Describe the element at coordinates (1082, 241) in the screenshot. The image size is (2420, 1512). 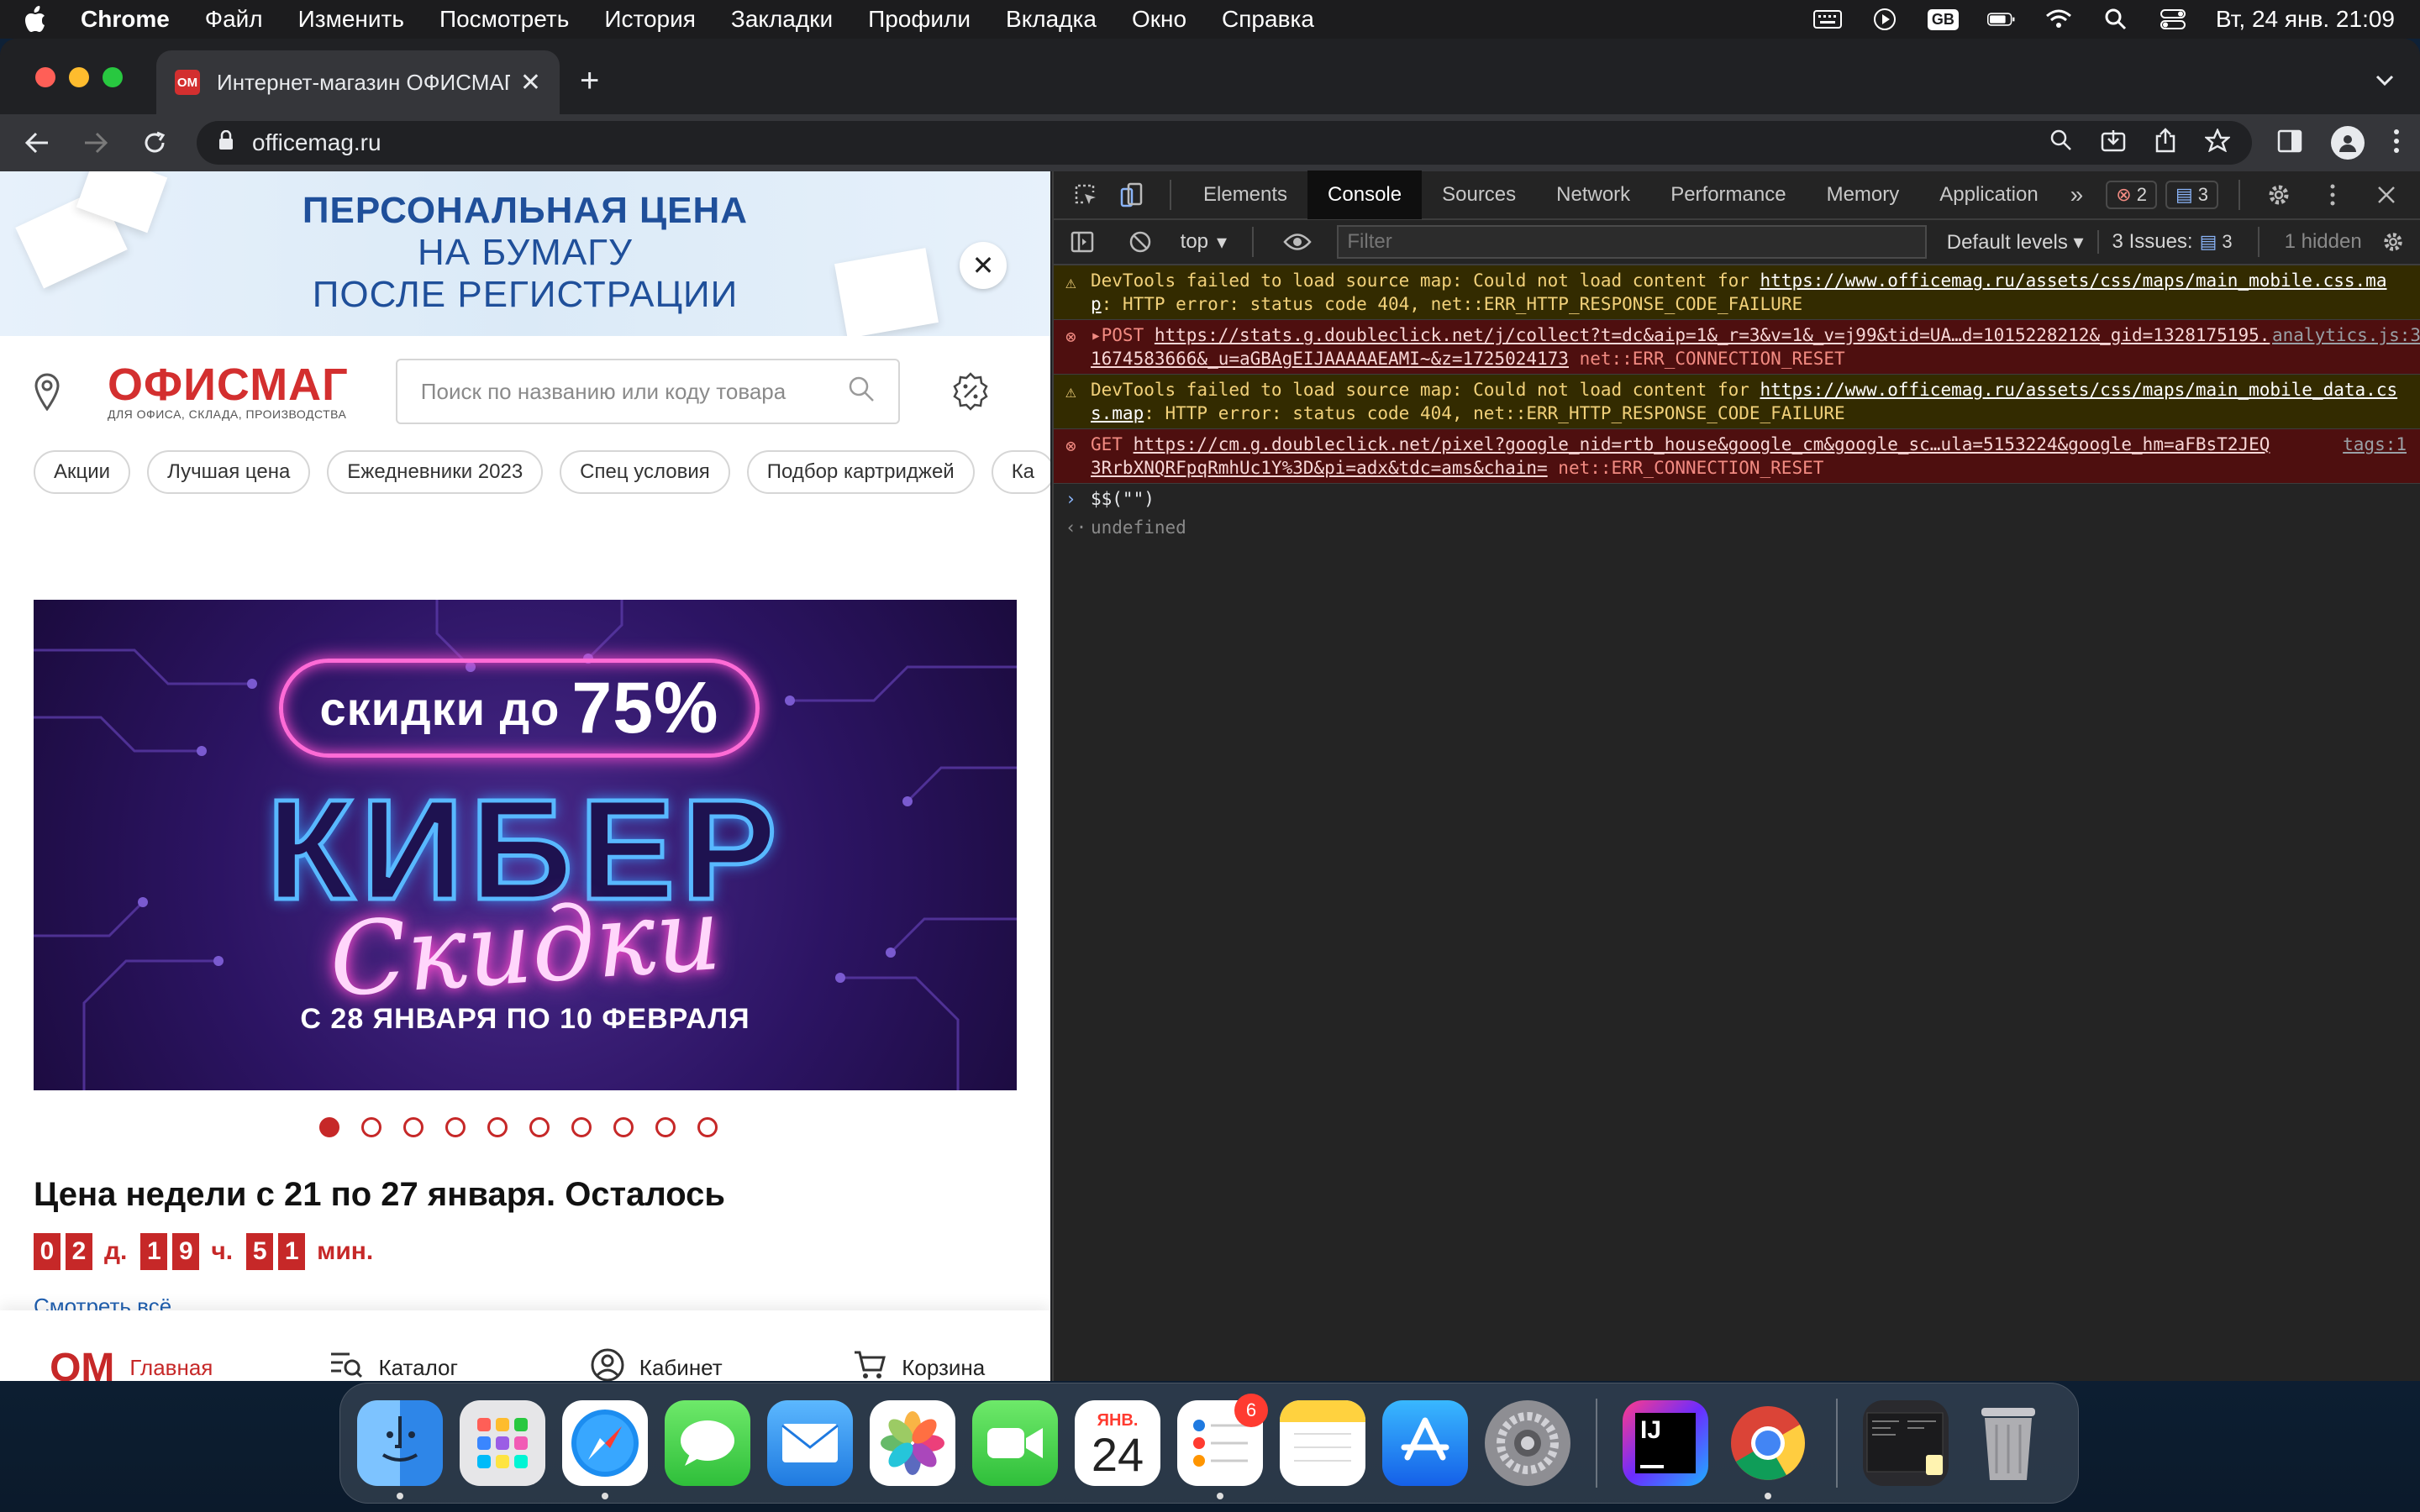
I see `console-sidebar-icon` at that location.